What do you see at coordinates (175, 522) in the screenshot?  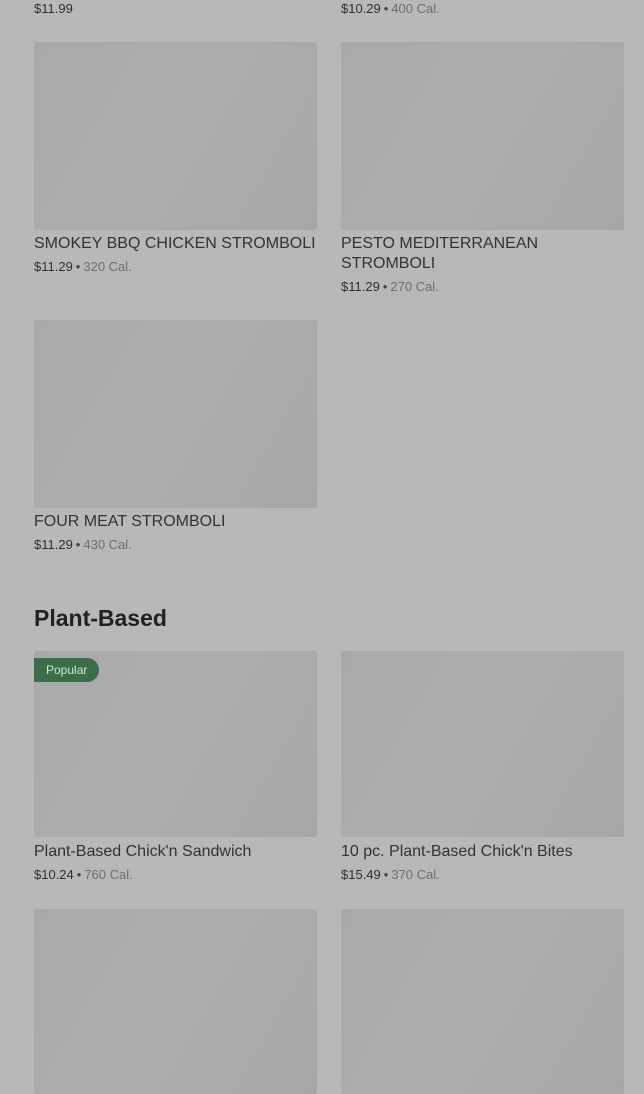 I see `menu-item-title: FOUR MEAT STROMBOLI` at bounding box center [175, 522].